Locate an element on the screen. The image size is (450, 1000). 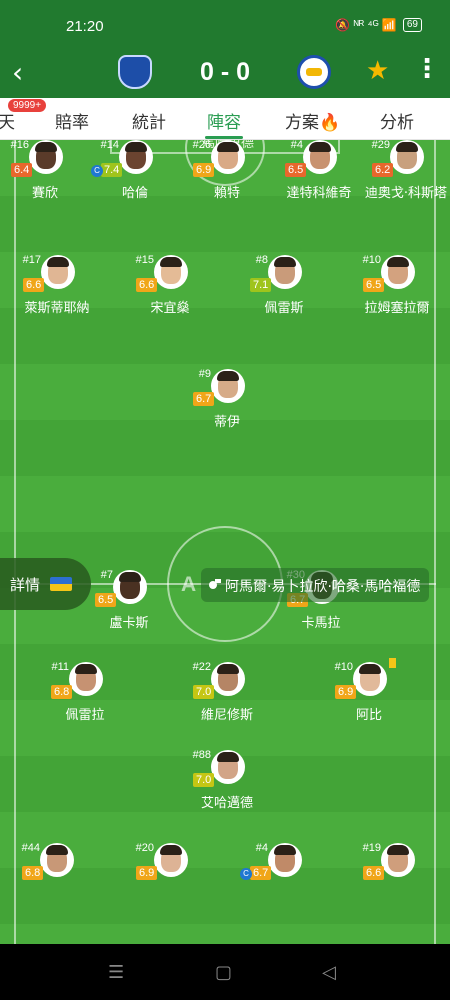
more-options-icon: ⋮ is located at coordinates (427, 69).